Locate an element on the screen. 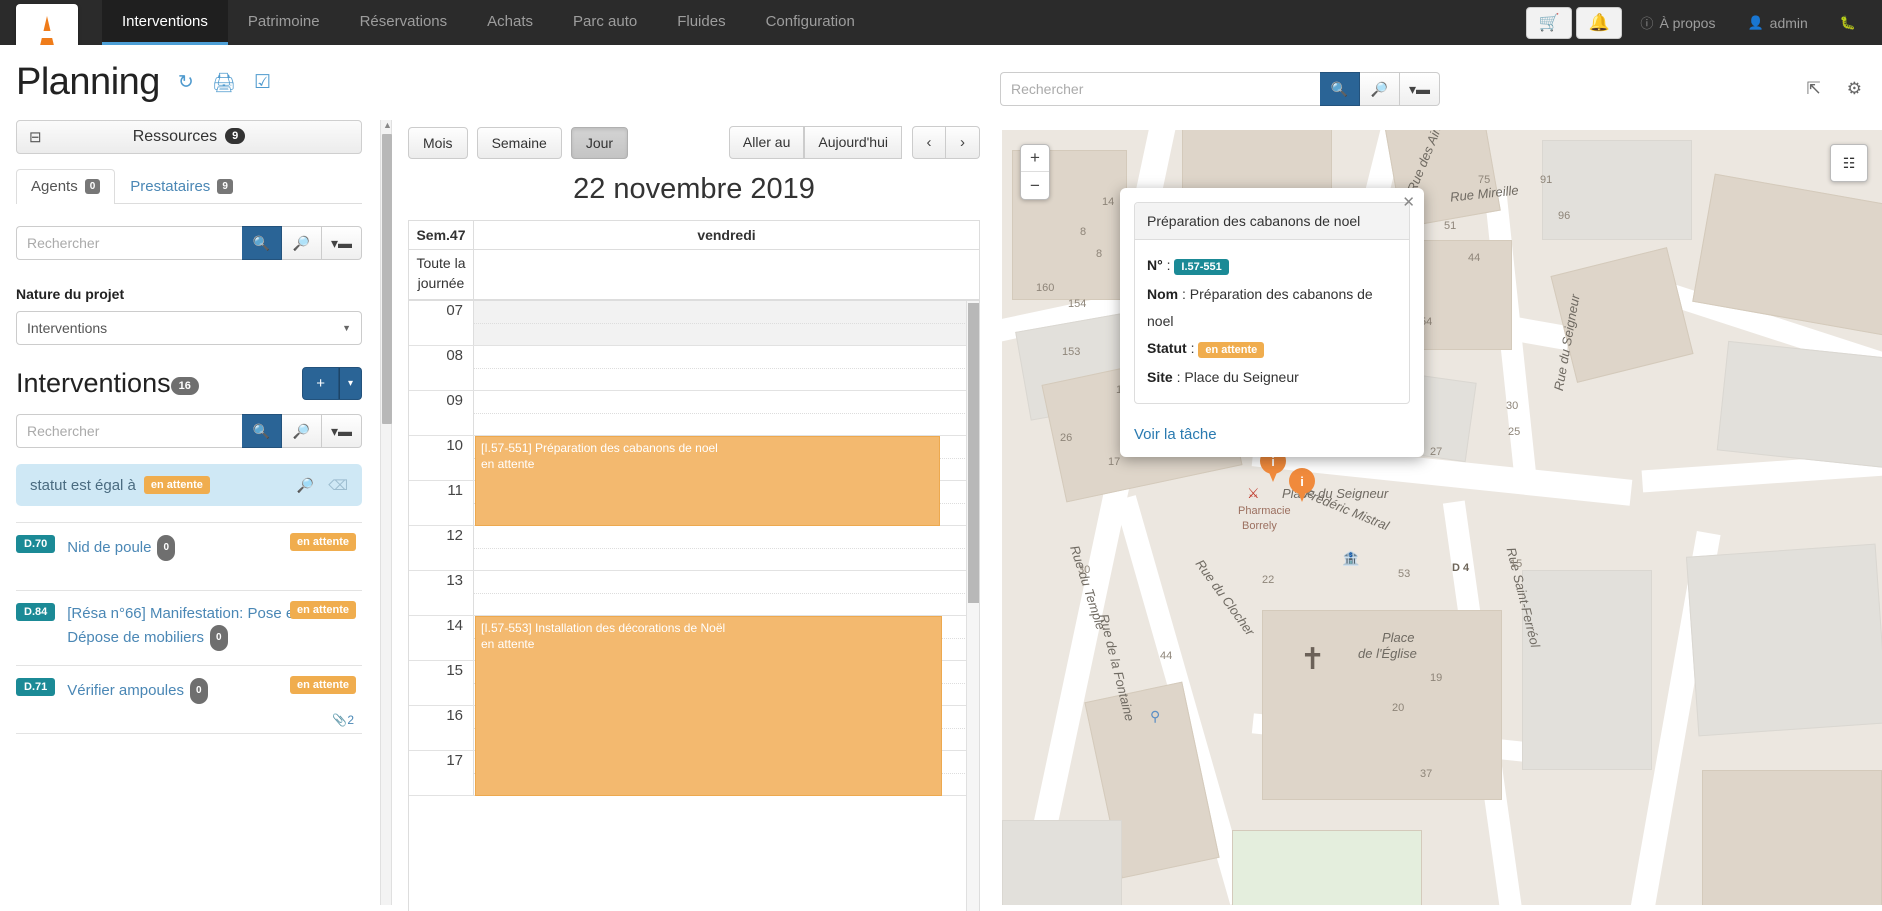 Image resolution: width=1882 pixels, height=911 pixels. shopping-cart-icon: 🛒 is located at coordinates (1549, 23).